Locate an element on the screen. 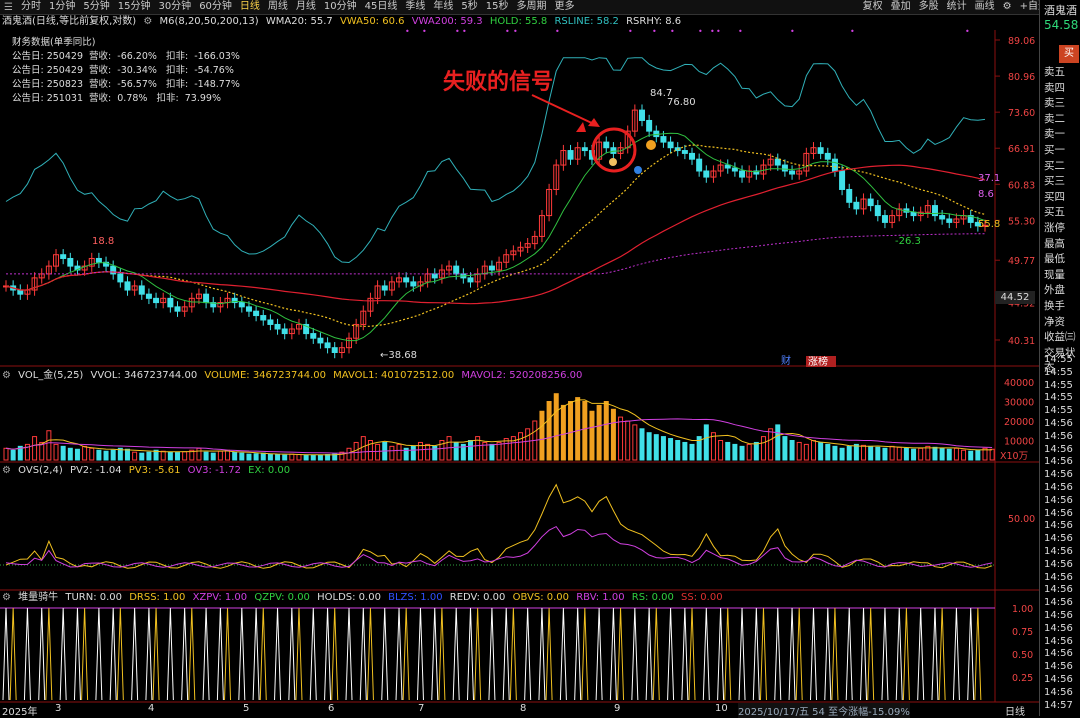 The height and width of the screenshot is (718, 1080). signal-icon is located at coordinates (638, 170).